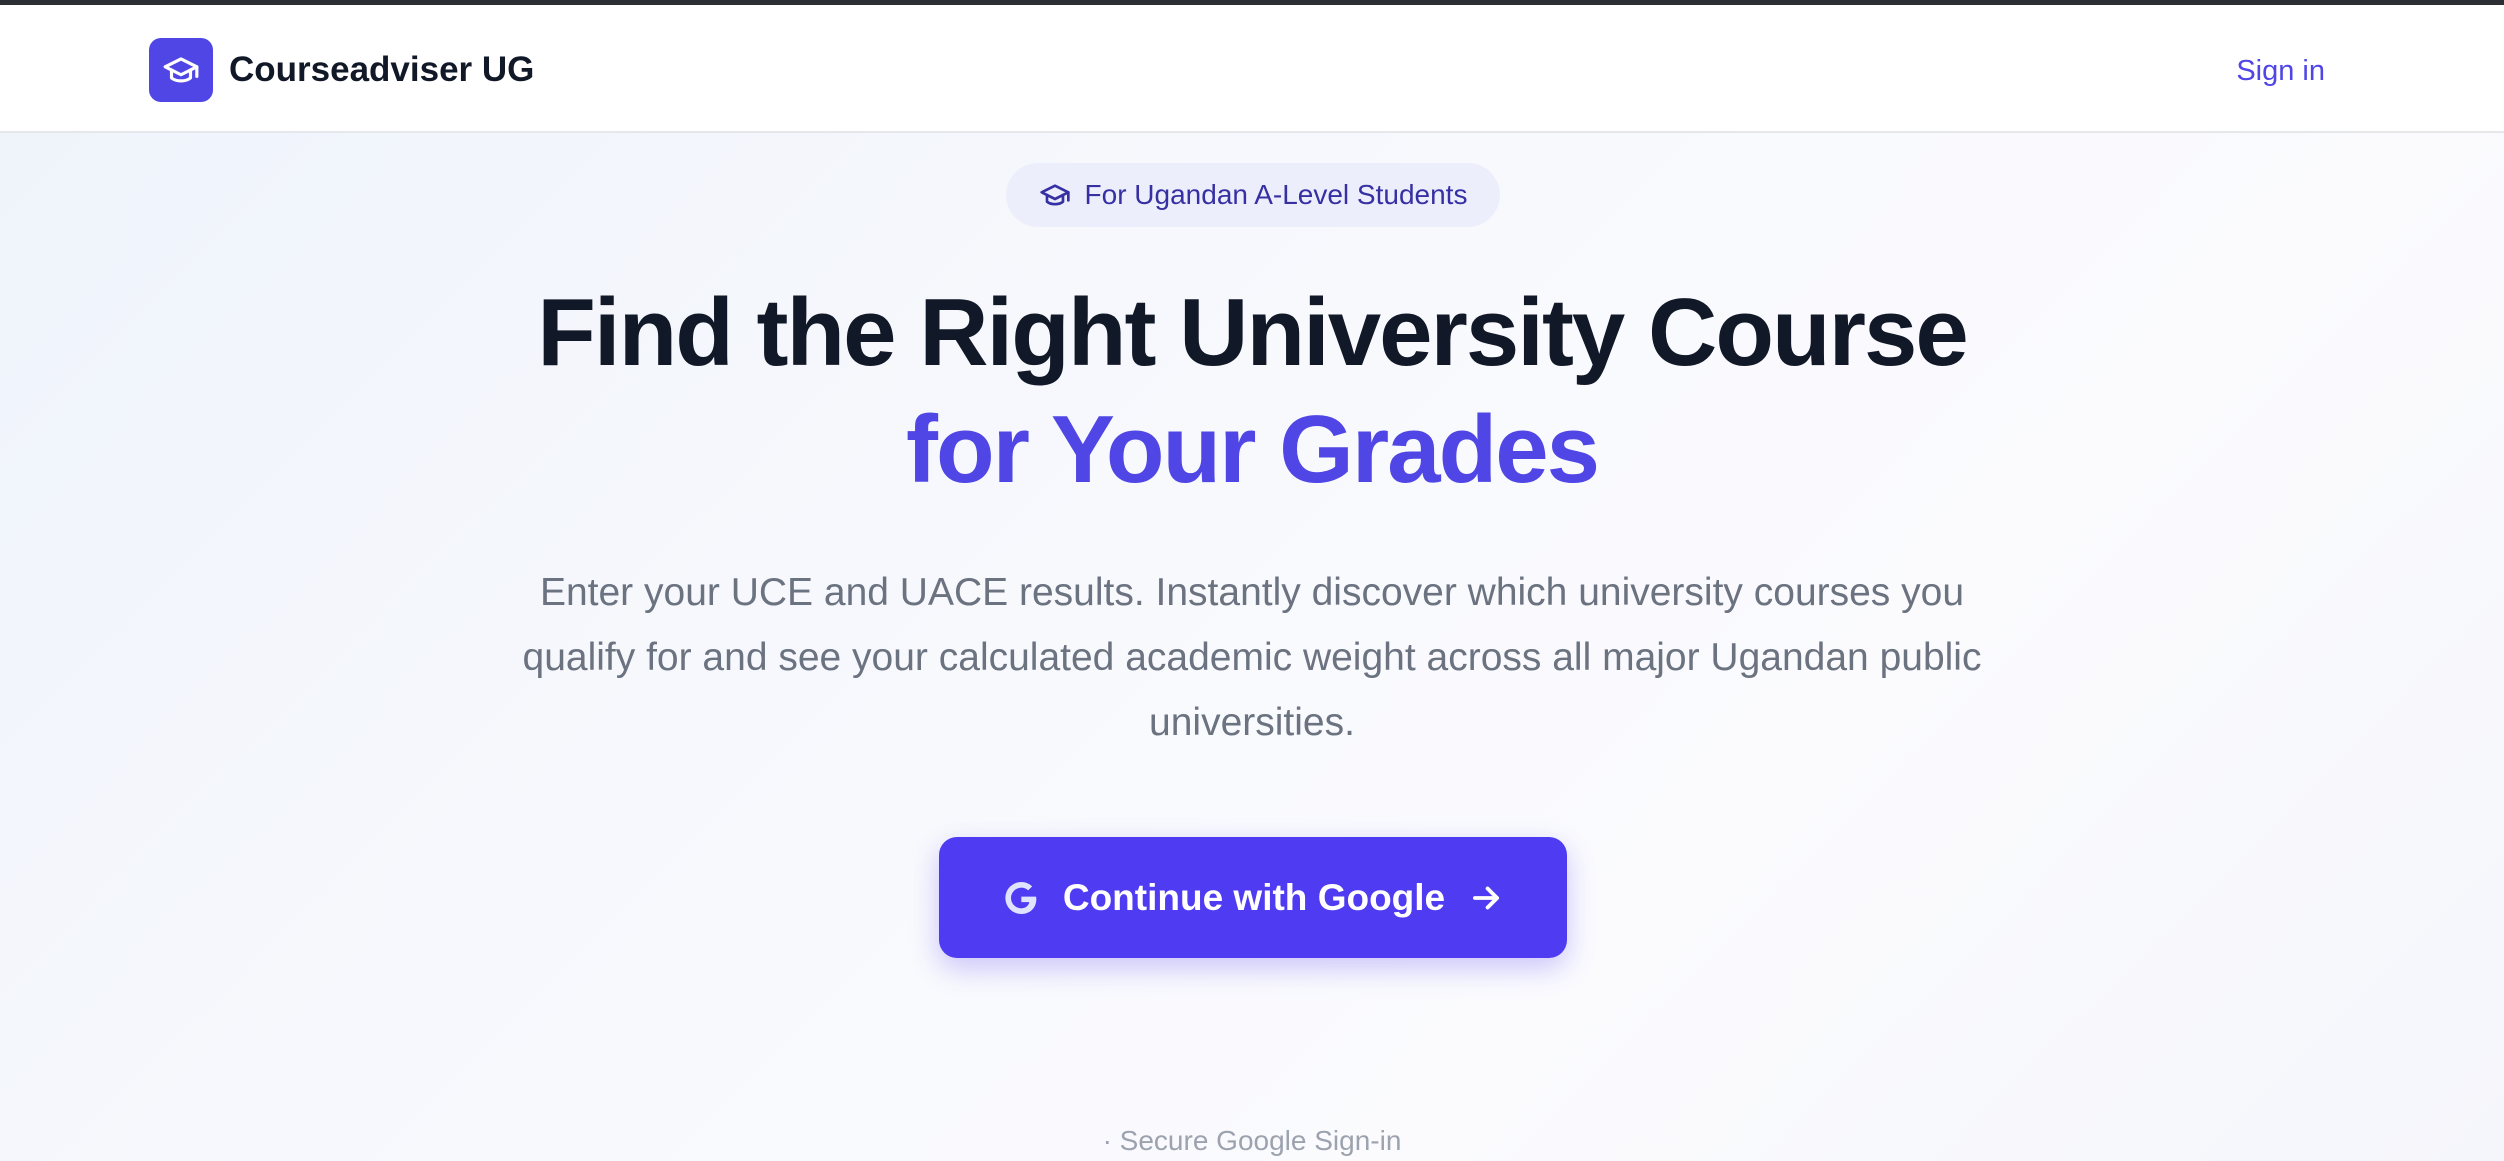  Describe the element at coordinates (2280, 71) in the screenshot. I see `sign-in-link: Sign in` at that location.